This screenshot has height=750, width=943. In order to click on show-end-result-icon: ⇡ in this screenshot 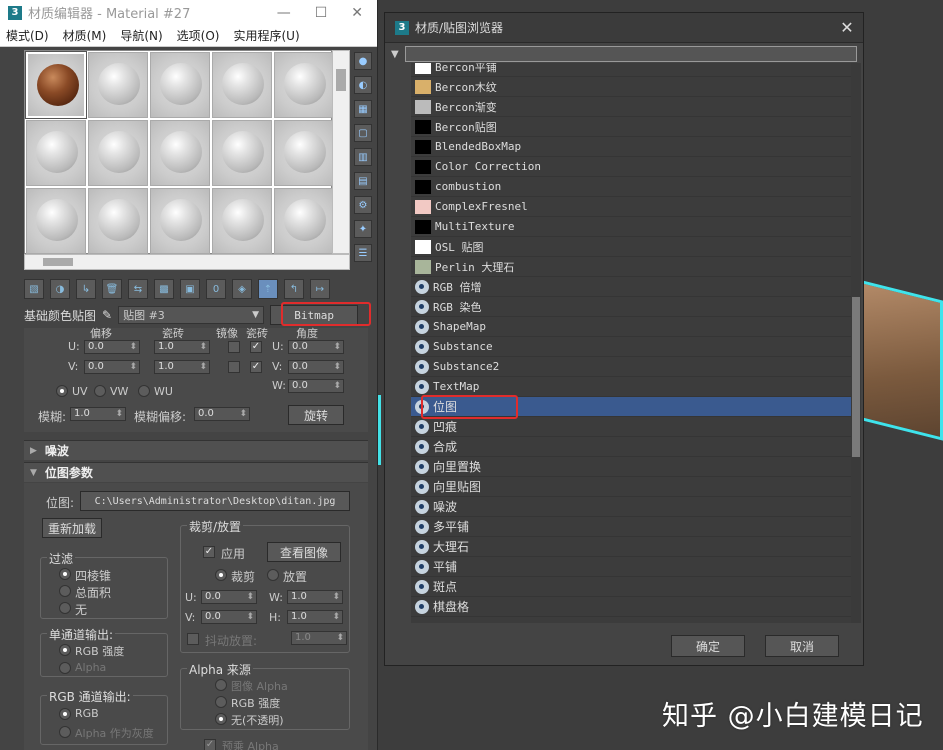, I will do `click(268, 289)`.